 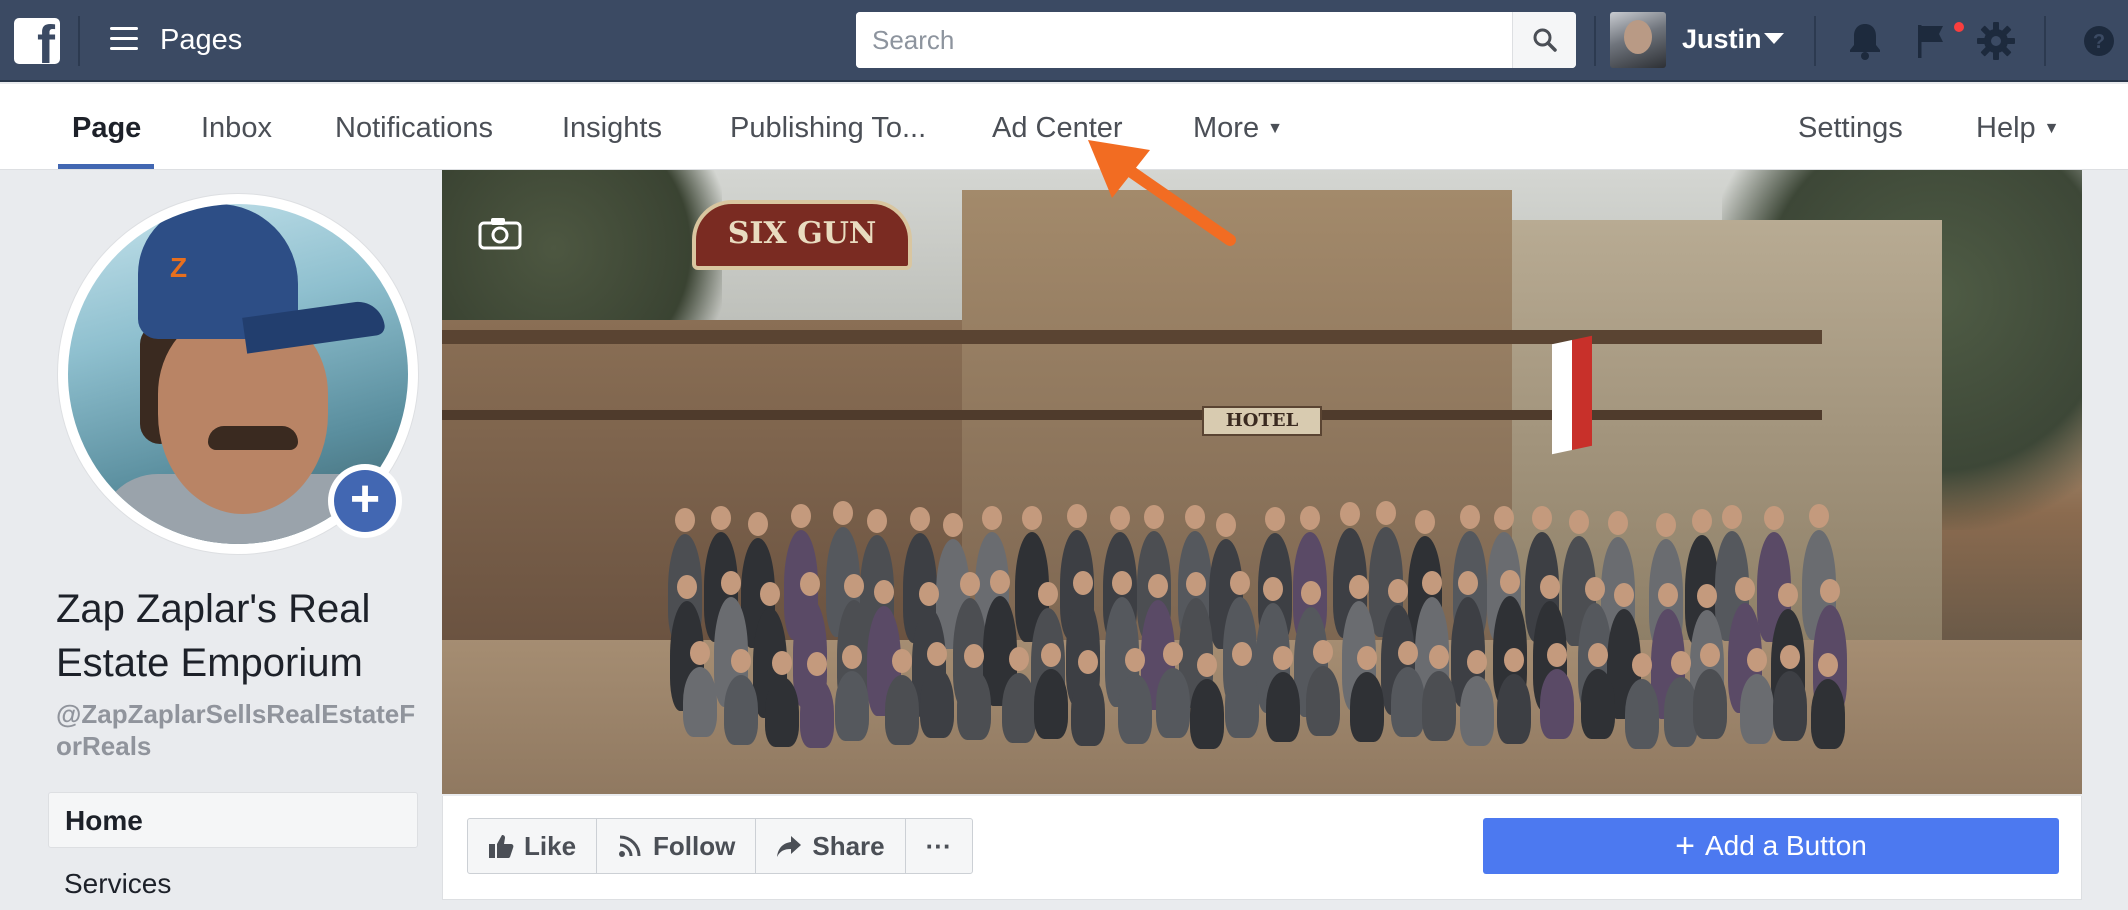 I want to click on annotation-arrow-icon, so click(x=1162, y=193).